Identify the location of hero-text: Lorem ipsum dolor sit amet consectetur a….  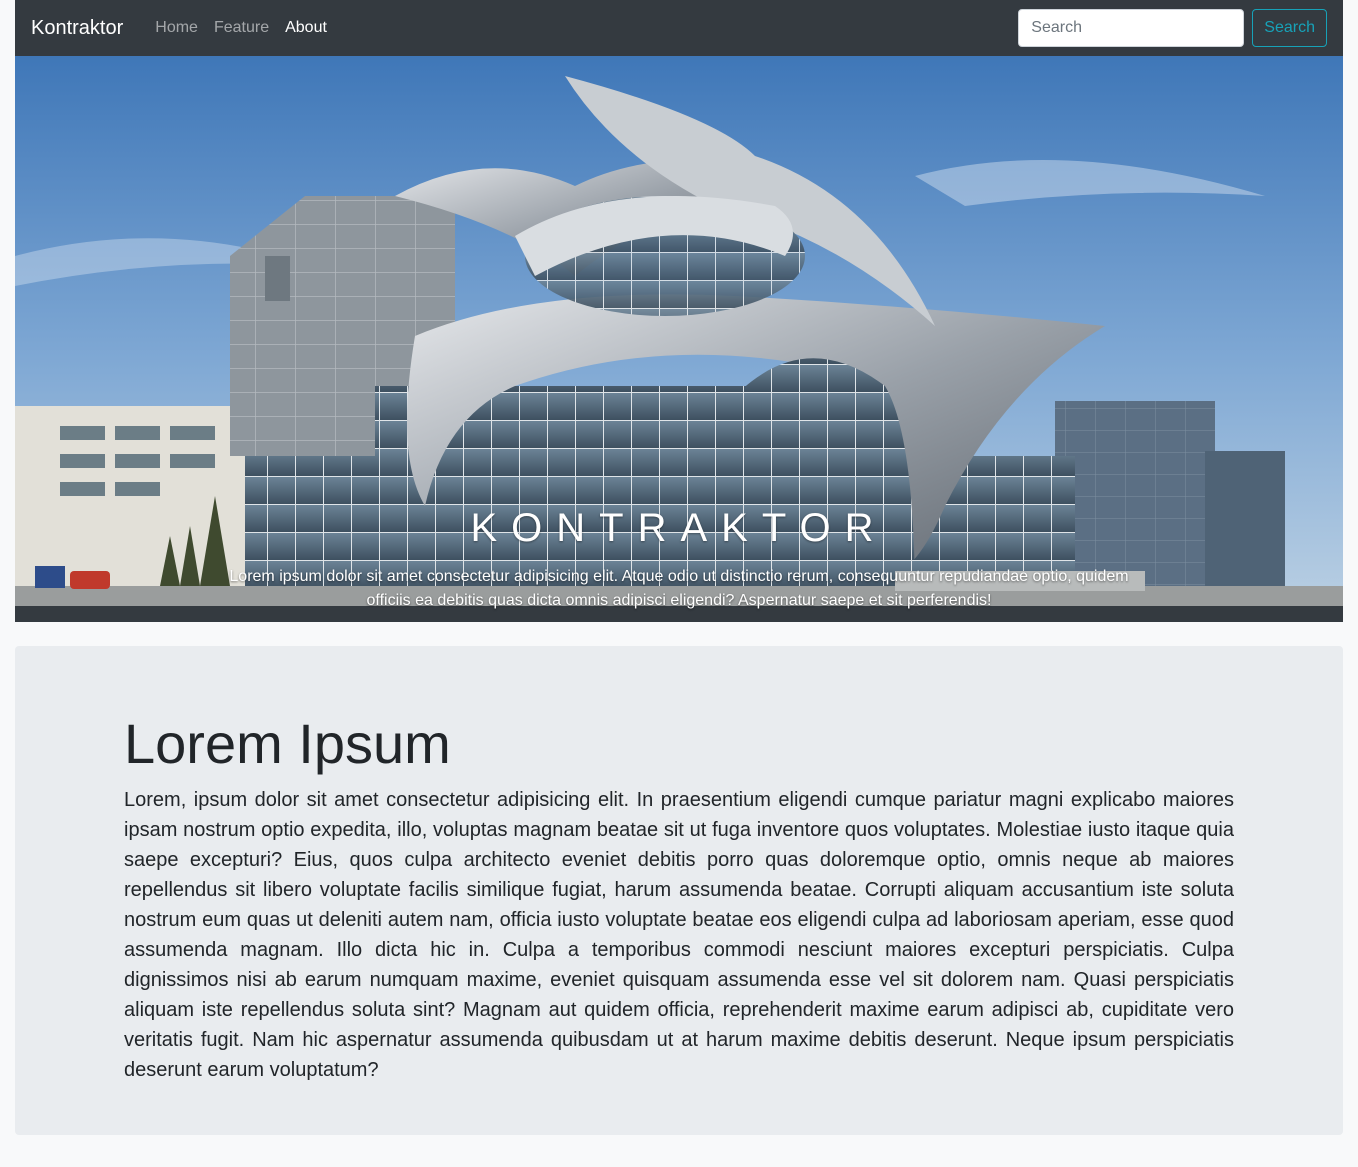
(679, 588).